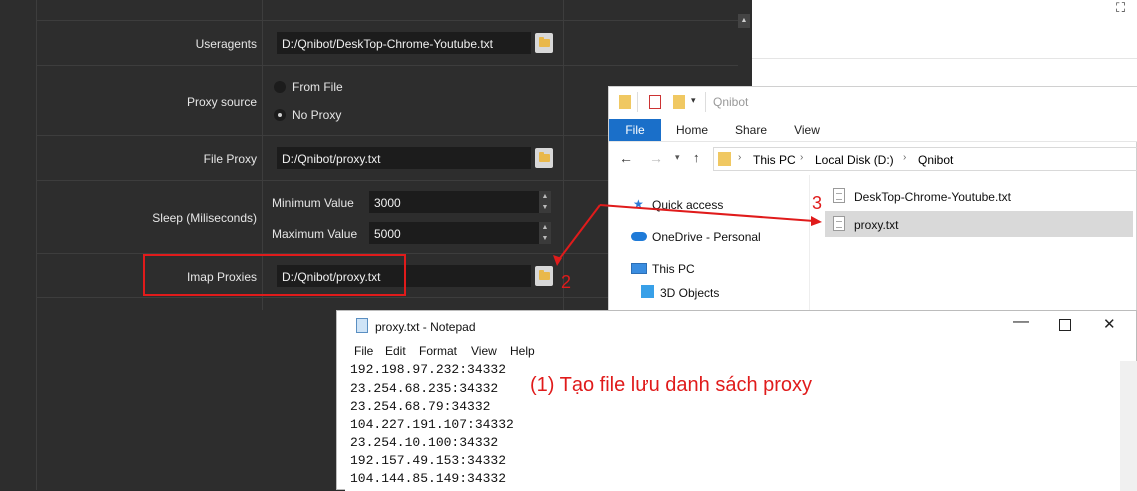 This screenshot has width=1137, height=491. I want to click on step2-annotation: 2, so click(566, 282).